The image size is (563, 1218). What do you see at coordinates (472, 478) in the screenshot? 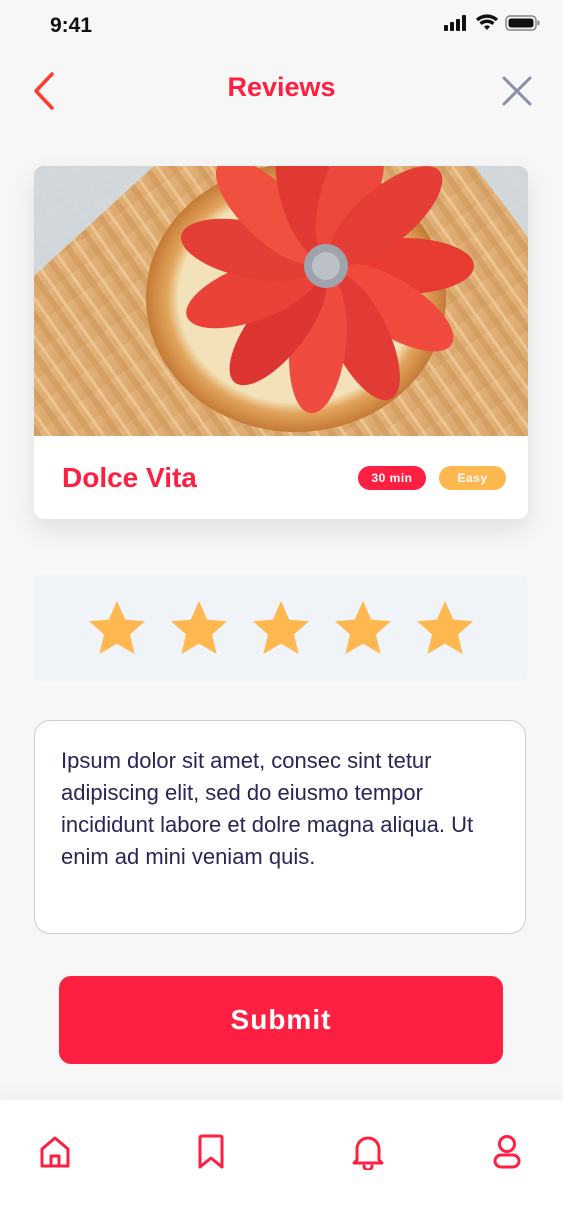
I see `difficulty-badge: Easy` at bounding box center [472, 478].